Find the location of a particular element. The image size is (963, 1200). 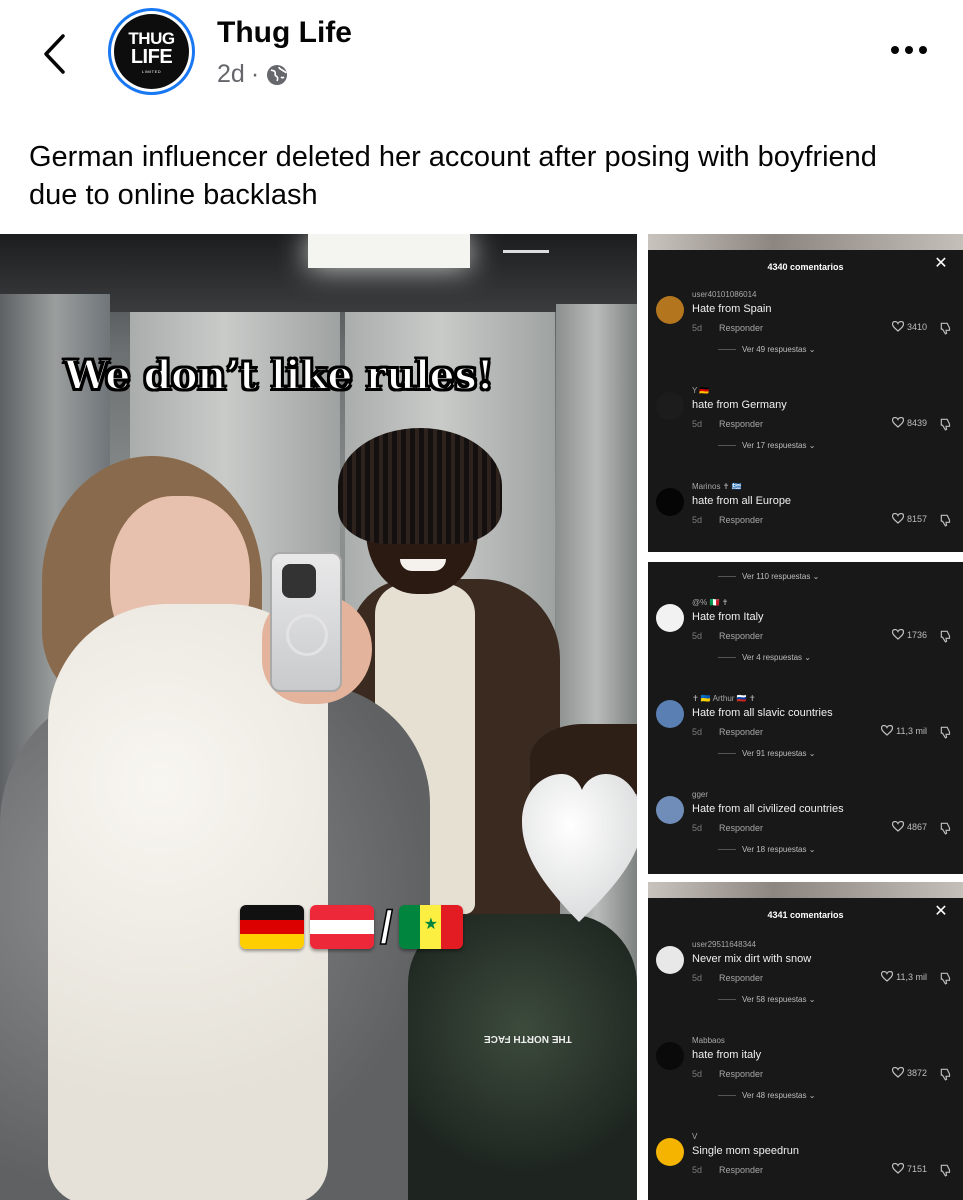

comment-item: V Single mom speedrun 5d Responder 7151 is located at coordinates (805, 1166).